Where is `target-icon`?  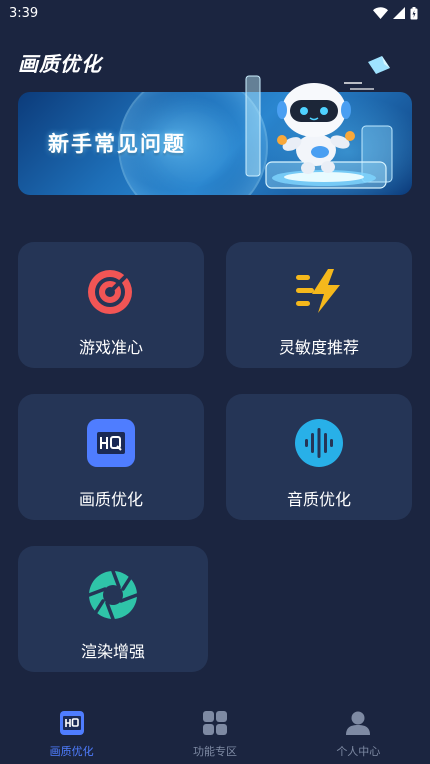 target-icon is located at coordinates (110, 292).